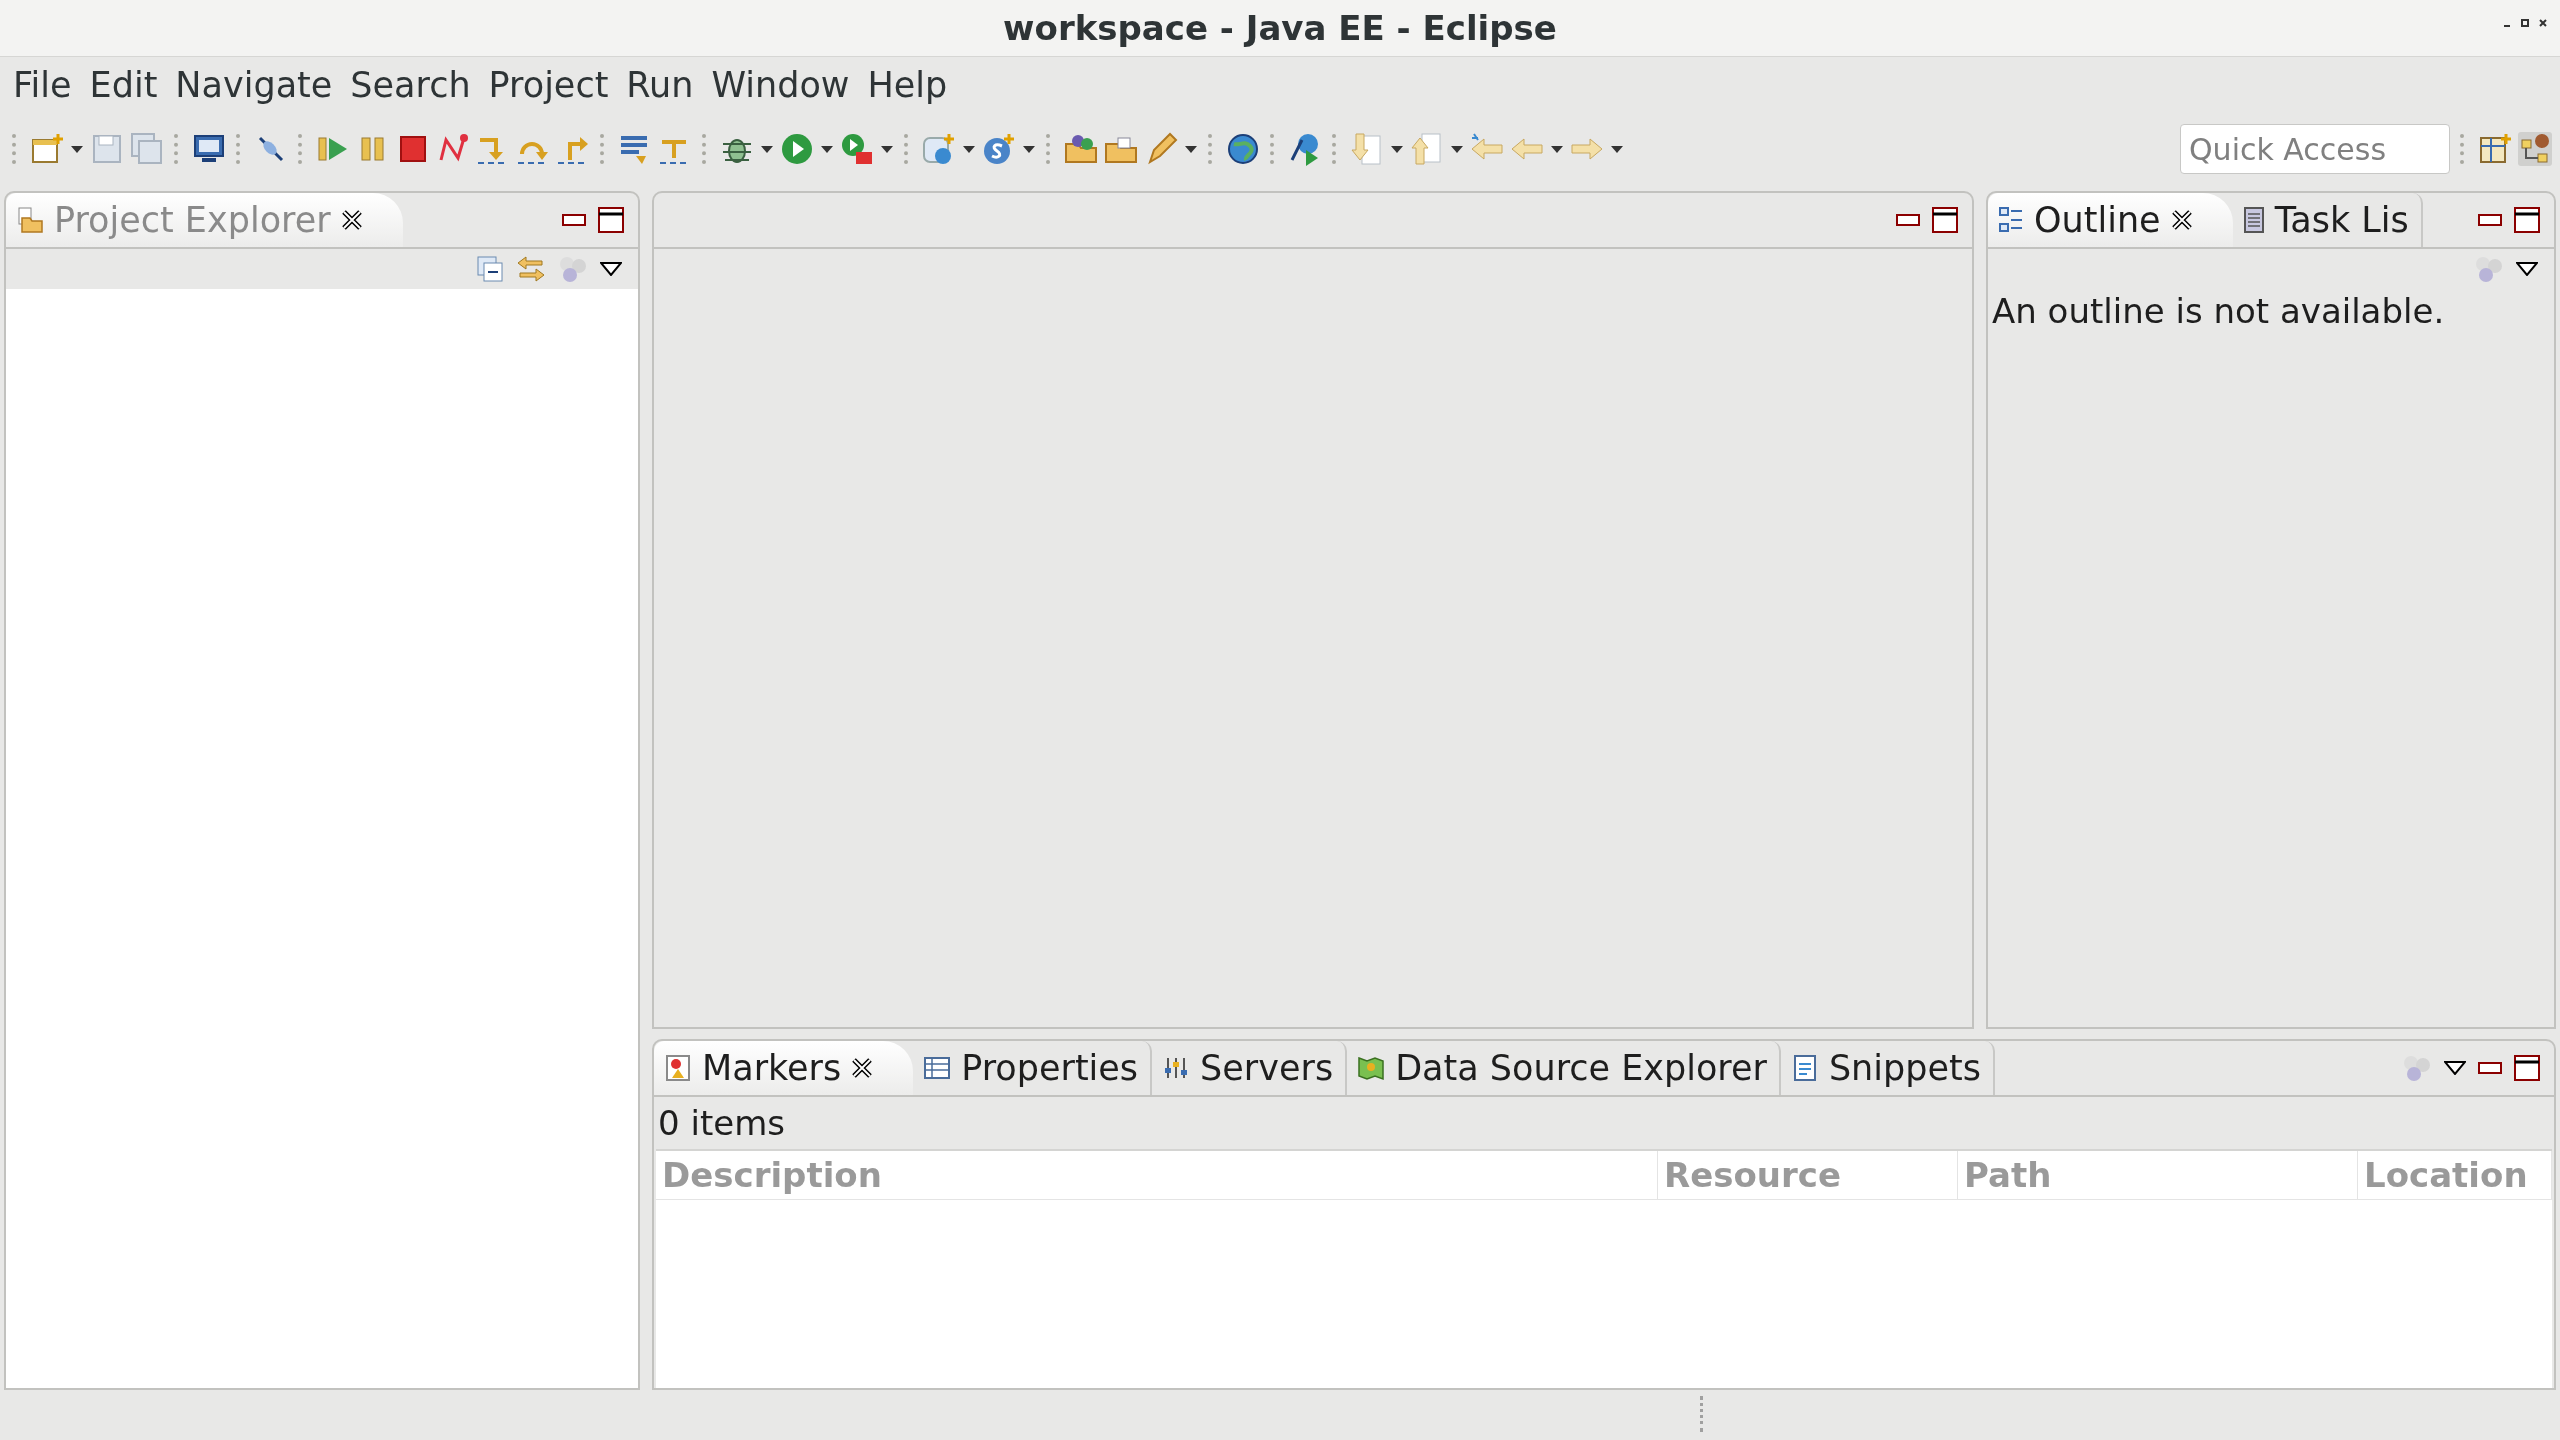 The width and height of the screenshot is (2560, 1440). I want to click on menu-item: Run, so click(660, 85).